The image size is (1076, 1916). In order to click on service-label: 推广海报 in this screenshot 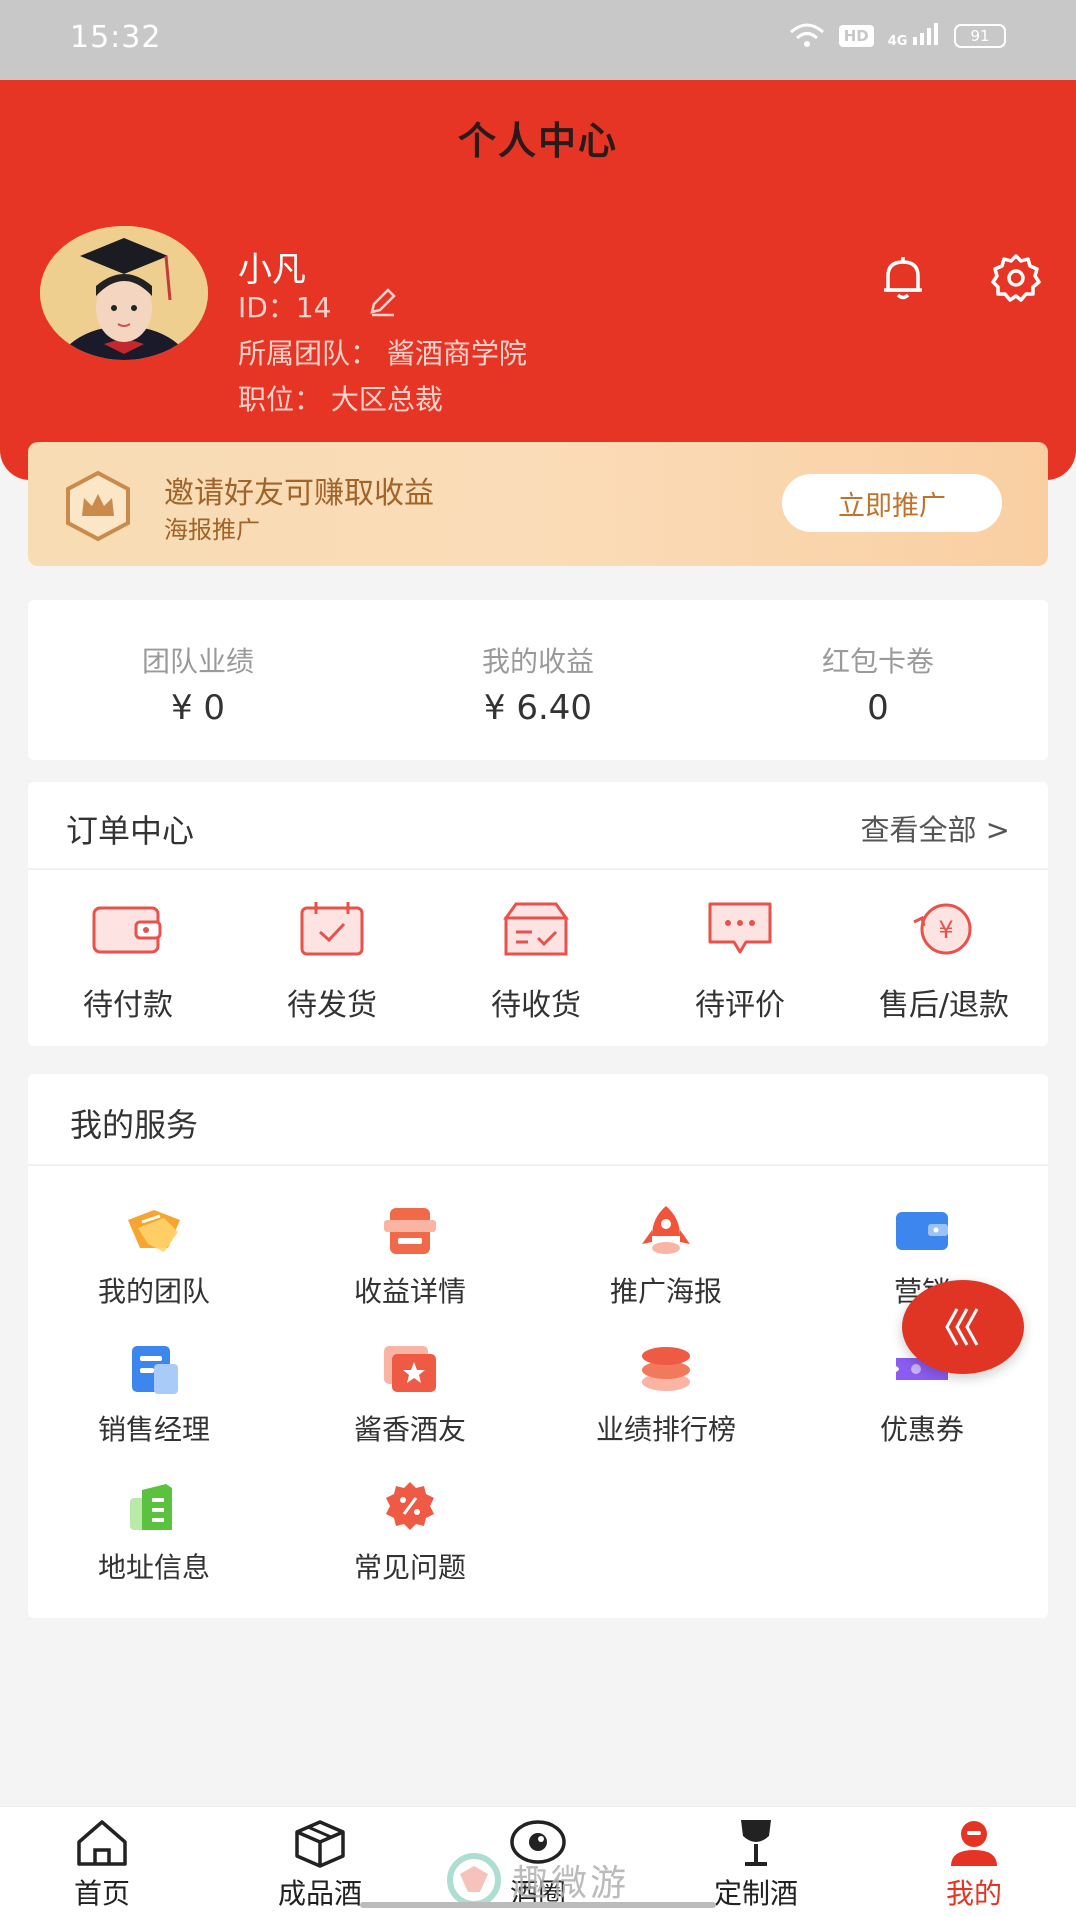, I will do `click(665, 1291)`.